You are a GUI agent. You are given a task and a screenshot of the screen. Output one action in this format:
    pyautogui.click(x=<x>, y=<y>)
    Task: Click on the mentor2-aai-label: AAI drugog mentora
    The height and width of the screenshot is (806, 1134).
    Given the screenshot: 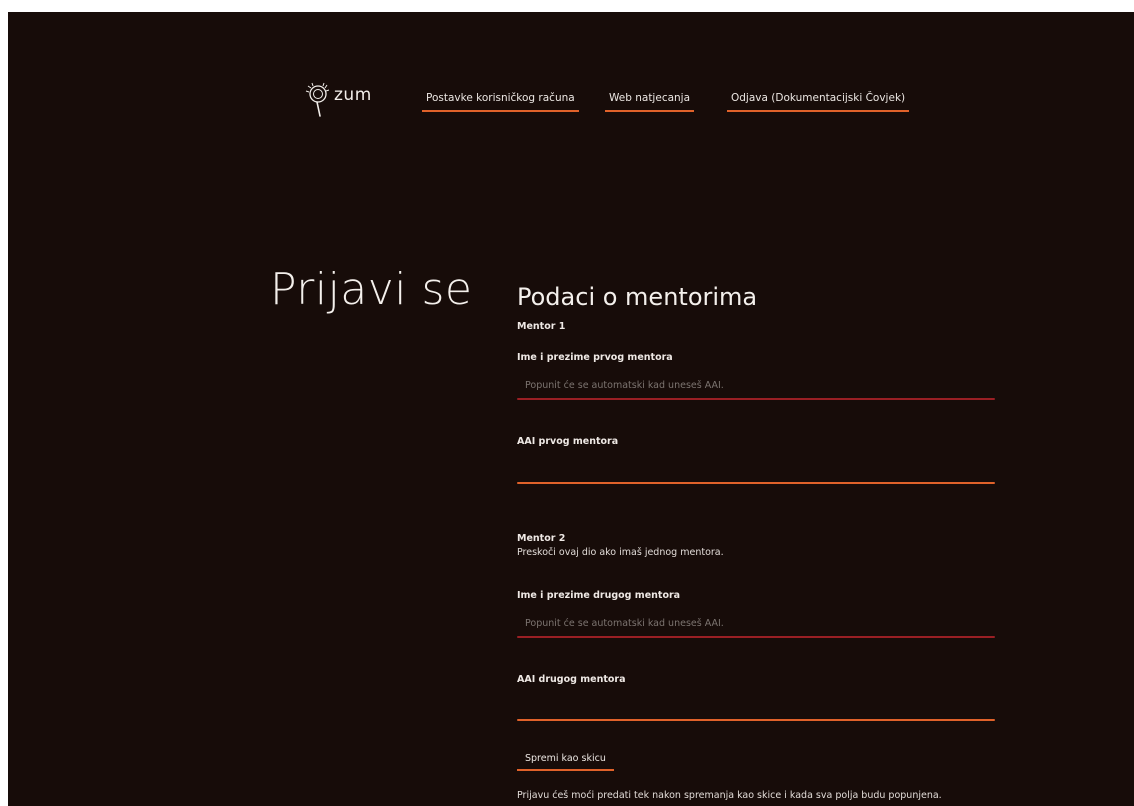 What is the action you would take?
    pyautogui.click(x=571, y=679)
    